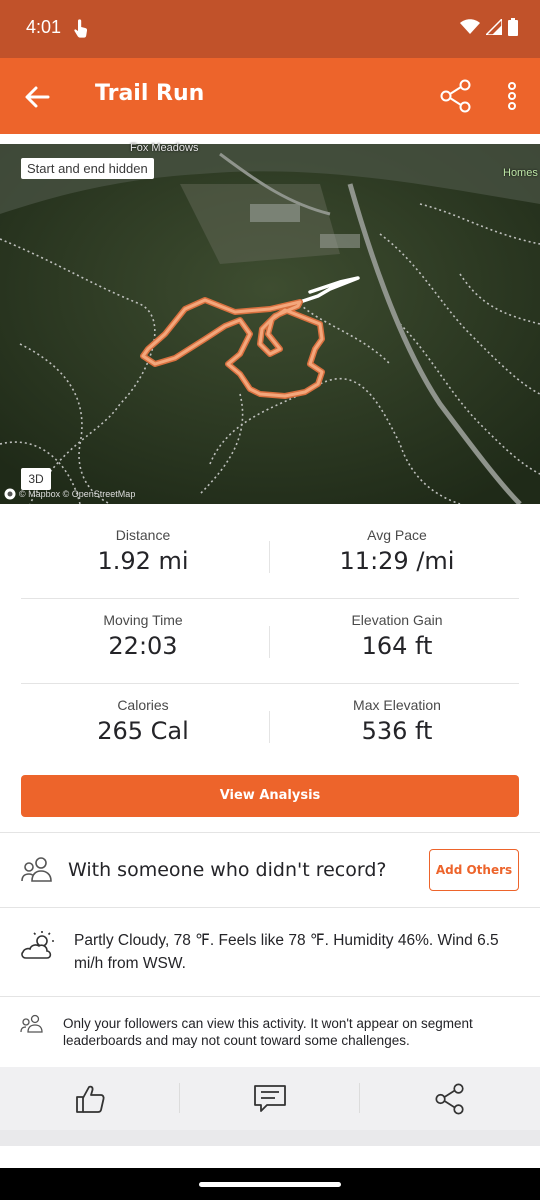 The width and height of the screenshot is (540, 1200). What do you see at coordinates (397, 646) in the screenshot?
I see `stat-value: 164 ft` at bounding box center [397, 646].